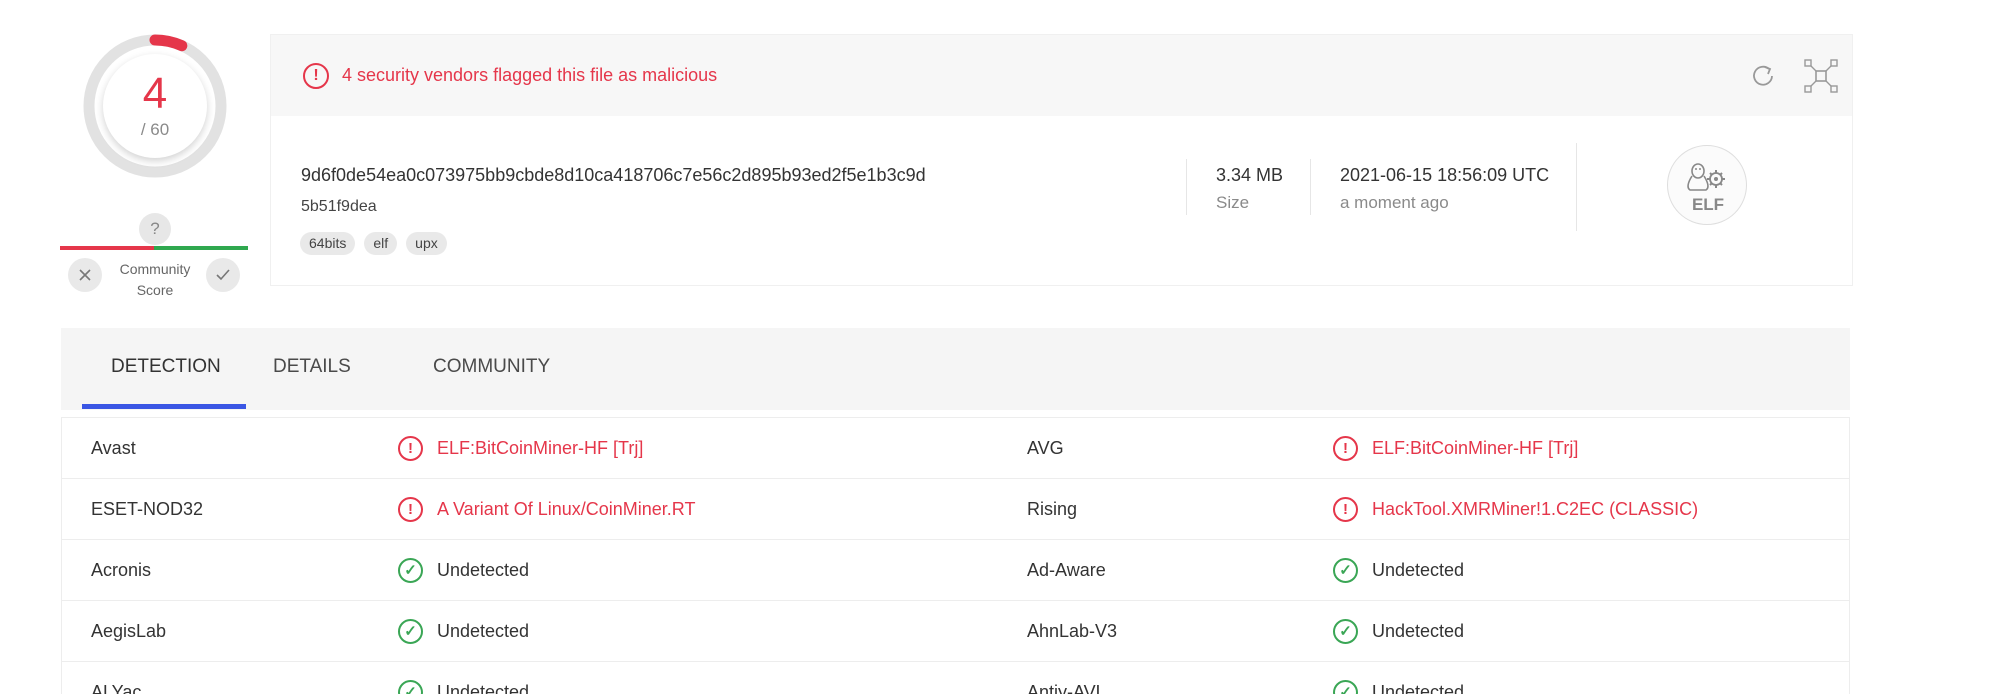 This screenshot has height=694, width=1999. Describe the element at coordinates (113, 448) in the screenshot. I see `engine-name: Avast` at that location.